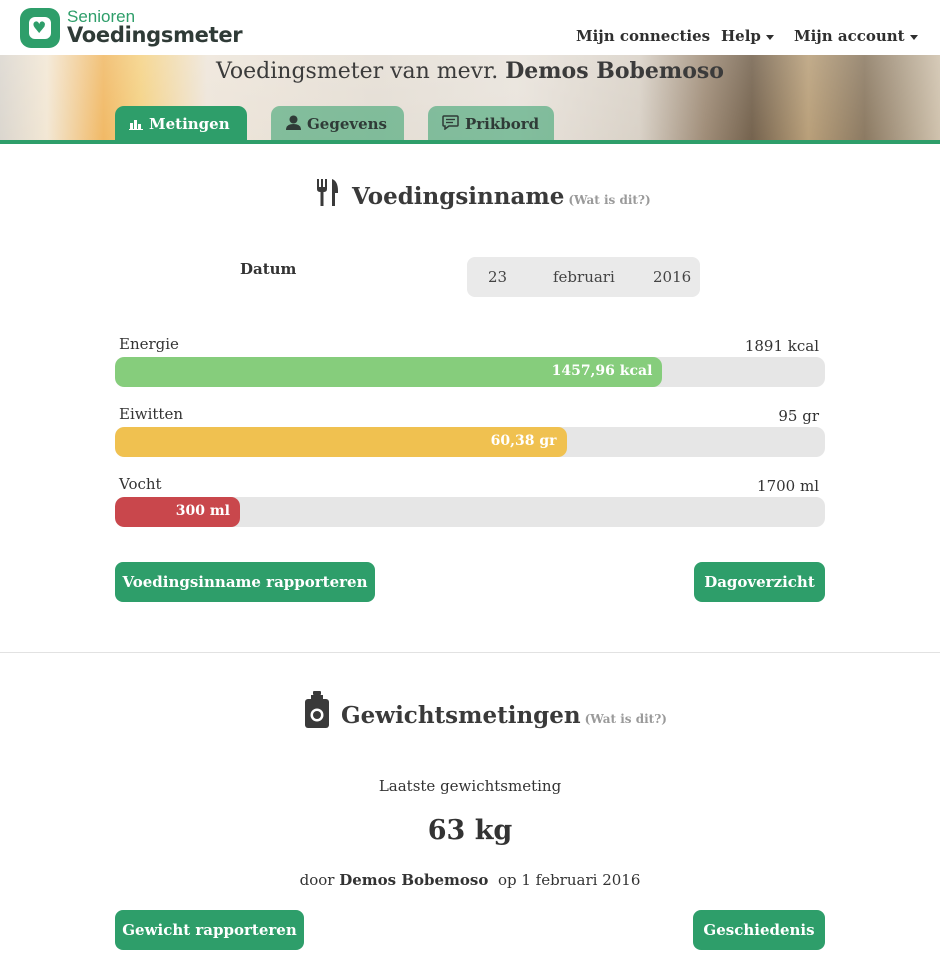 This screenshot has height=957, width=940. I want to click on nav-help: Help, so click(747, 36).